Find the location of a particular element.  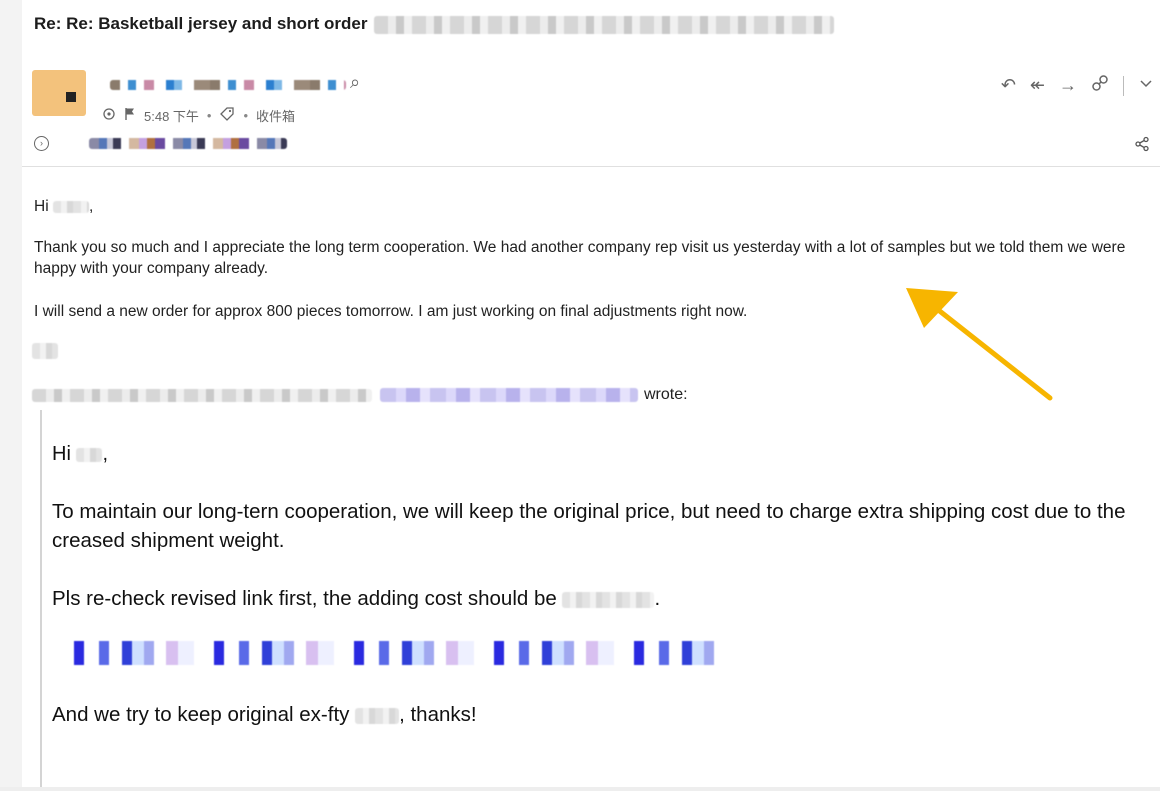

message-greeting: Hi , is located at coordinates (63, 206).